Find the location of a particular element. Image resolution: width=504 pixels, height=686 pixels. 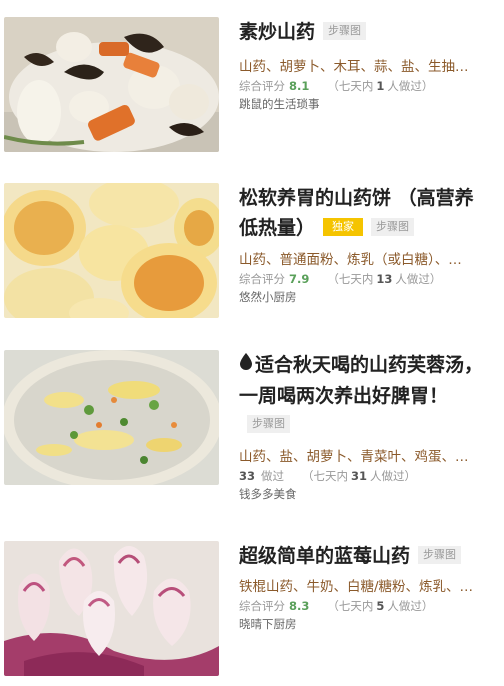

recipe-photo-stir-fried-yam is located at coordinates (111, 84).